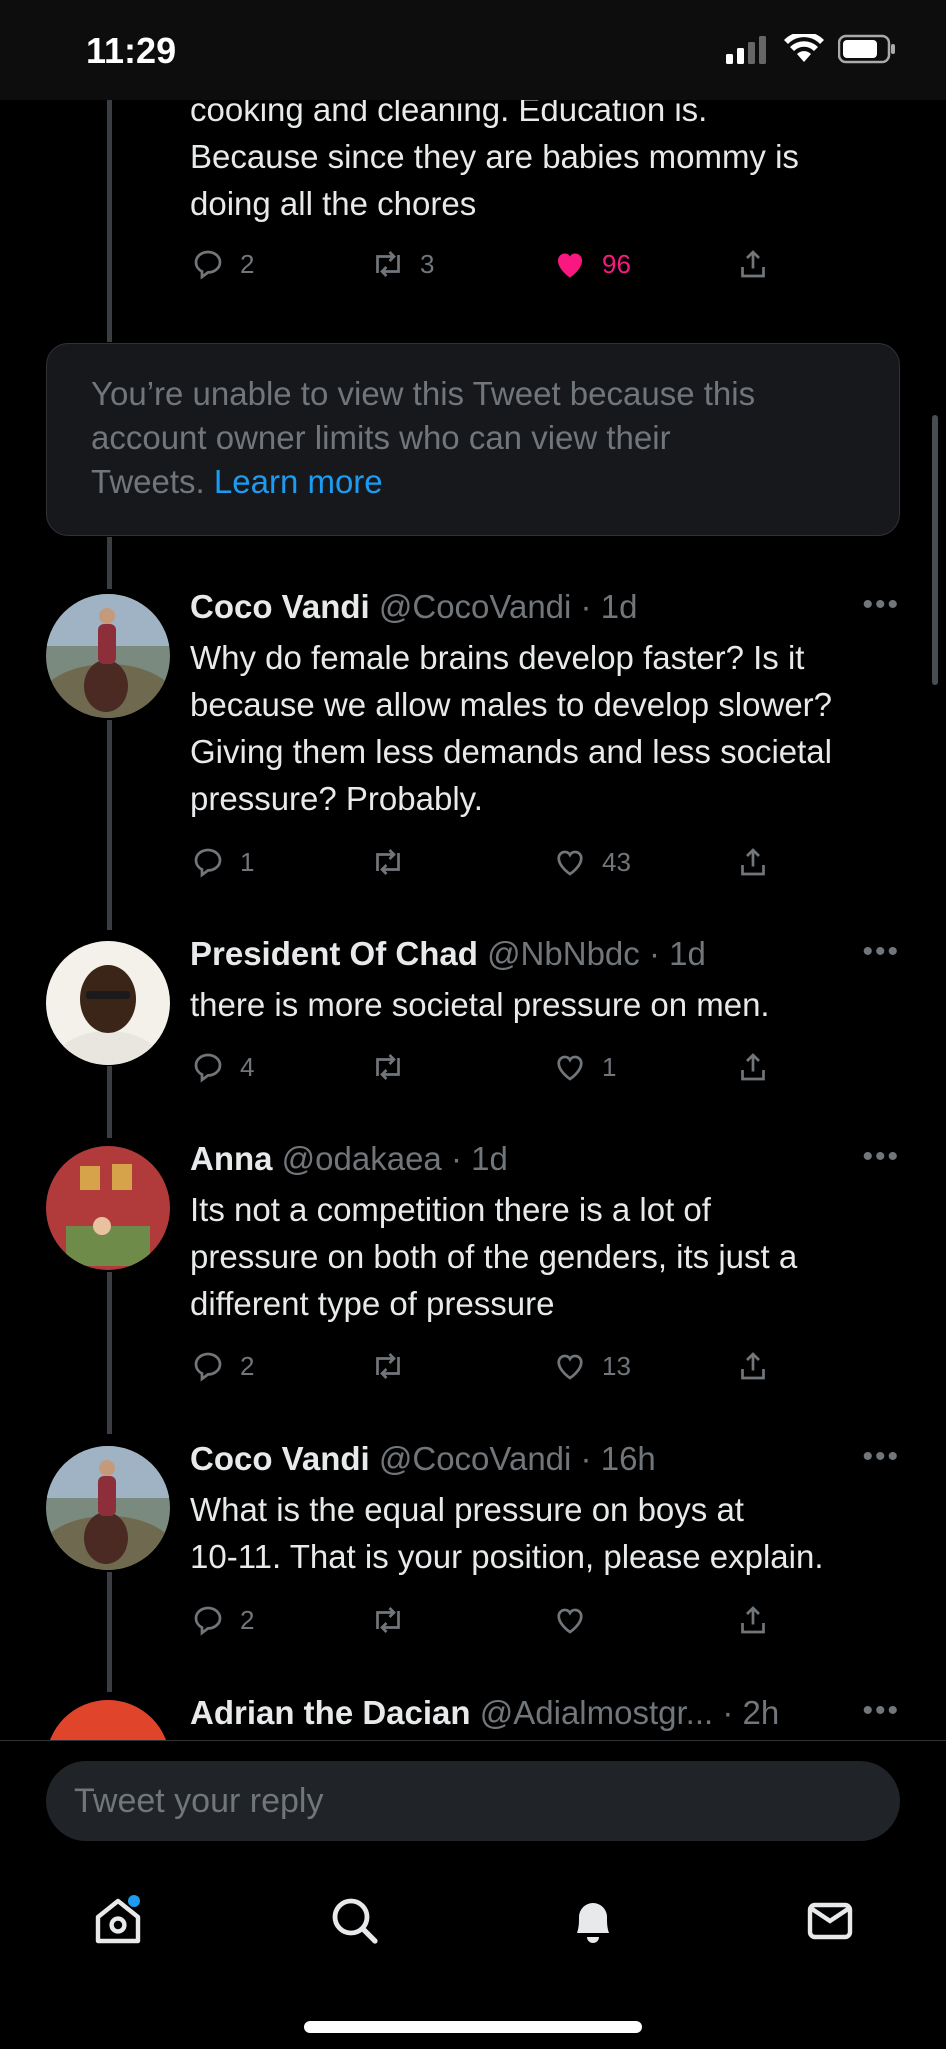  Describe the element at coordinates (330, 1712) in the screenshot. I see `display-name: Adrian the Dacian` at that location.